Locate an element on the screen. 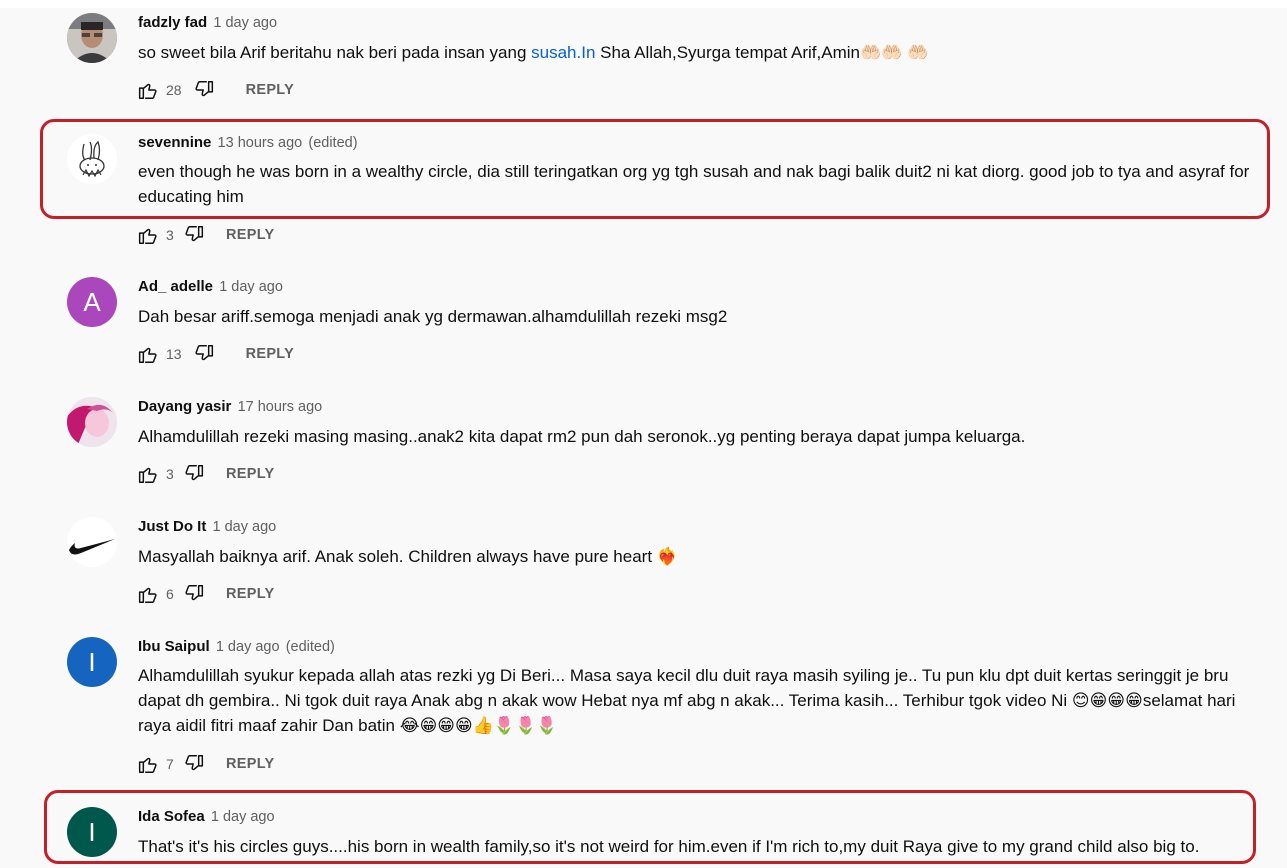  comment-actions: 6 REPLY is located at coordinates (205, 594).